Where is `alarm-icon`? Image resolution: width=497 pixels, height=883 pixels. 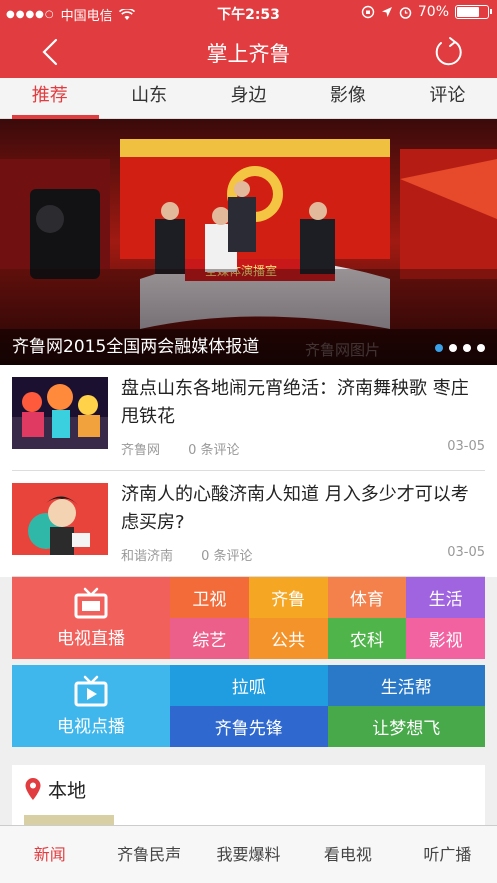
alarm-icon is located at coordinates (405, 12).